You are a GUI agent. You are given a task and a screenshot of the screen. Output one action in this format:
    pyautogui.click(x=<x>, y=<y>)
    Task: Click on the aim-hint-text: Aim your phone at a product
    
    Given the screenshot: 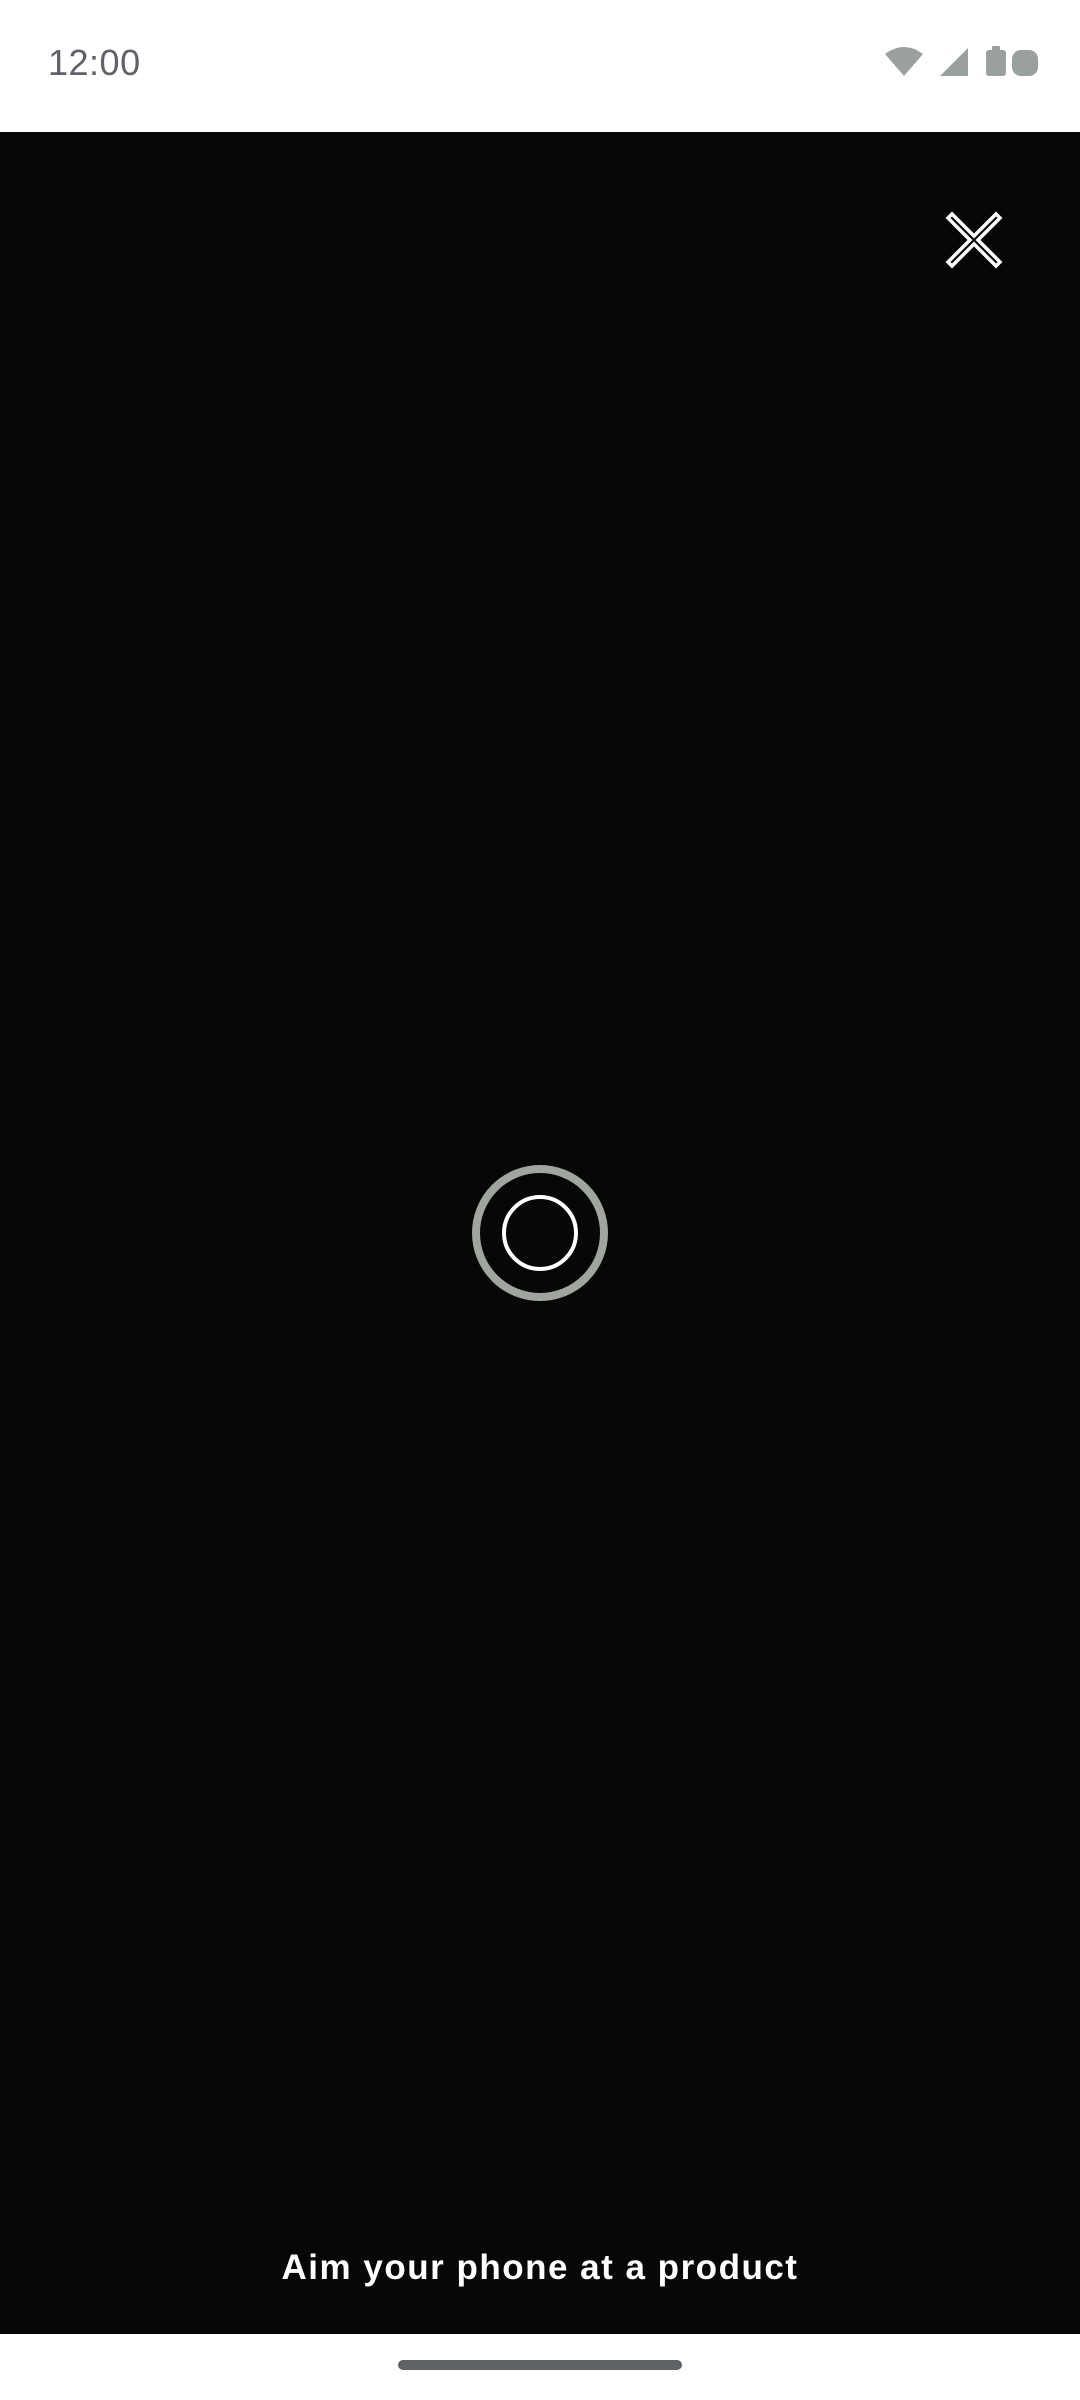 What is the action you would take?
    pyautogui.click(x=540, y=2267)
    